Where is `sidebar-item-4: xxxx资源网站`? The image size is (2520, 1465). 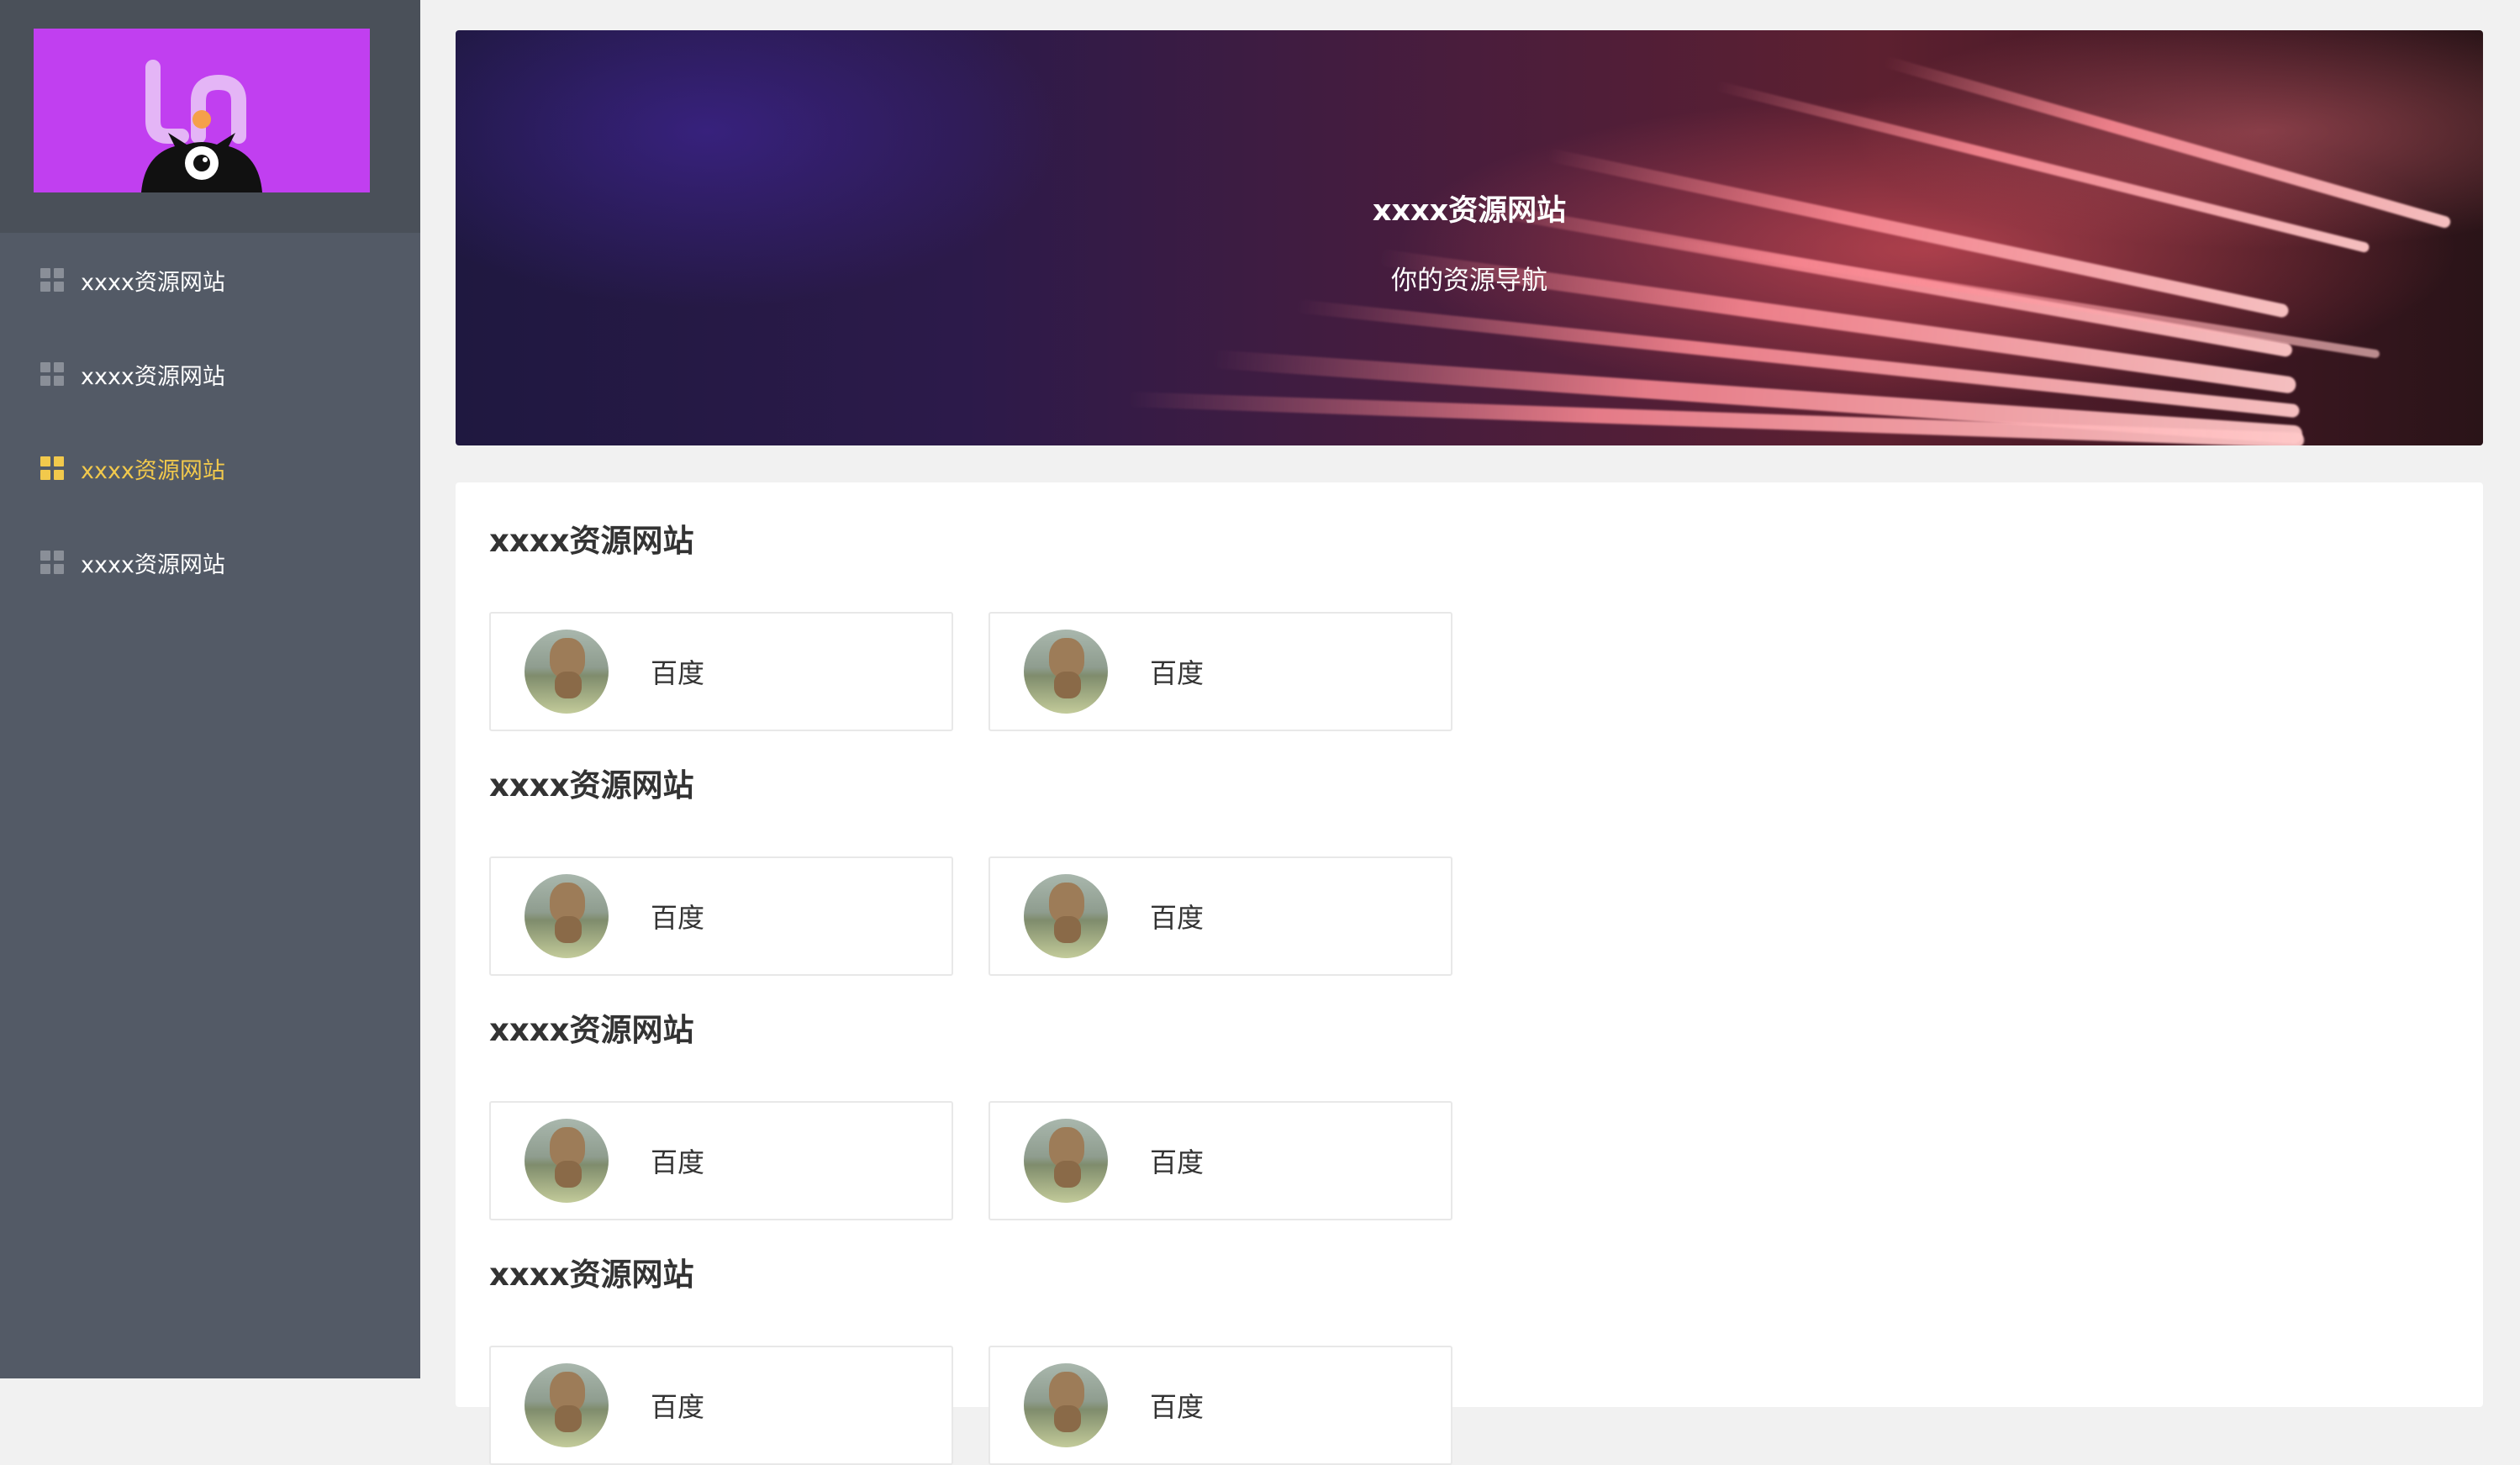 sidebar-item-4: xxxx资源网站 is located at coordinates (210, 562).